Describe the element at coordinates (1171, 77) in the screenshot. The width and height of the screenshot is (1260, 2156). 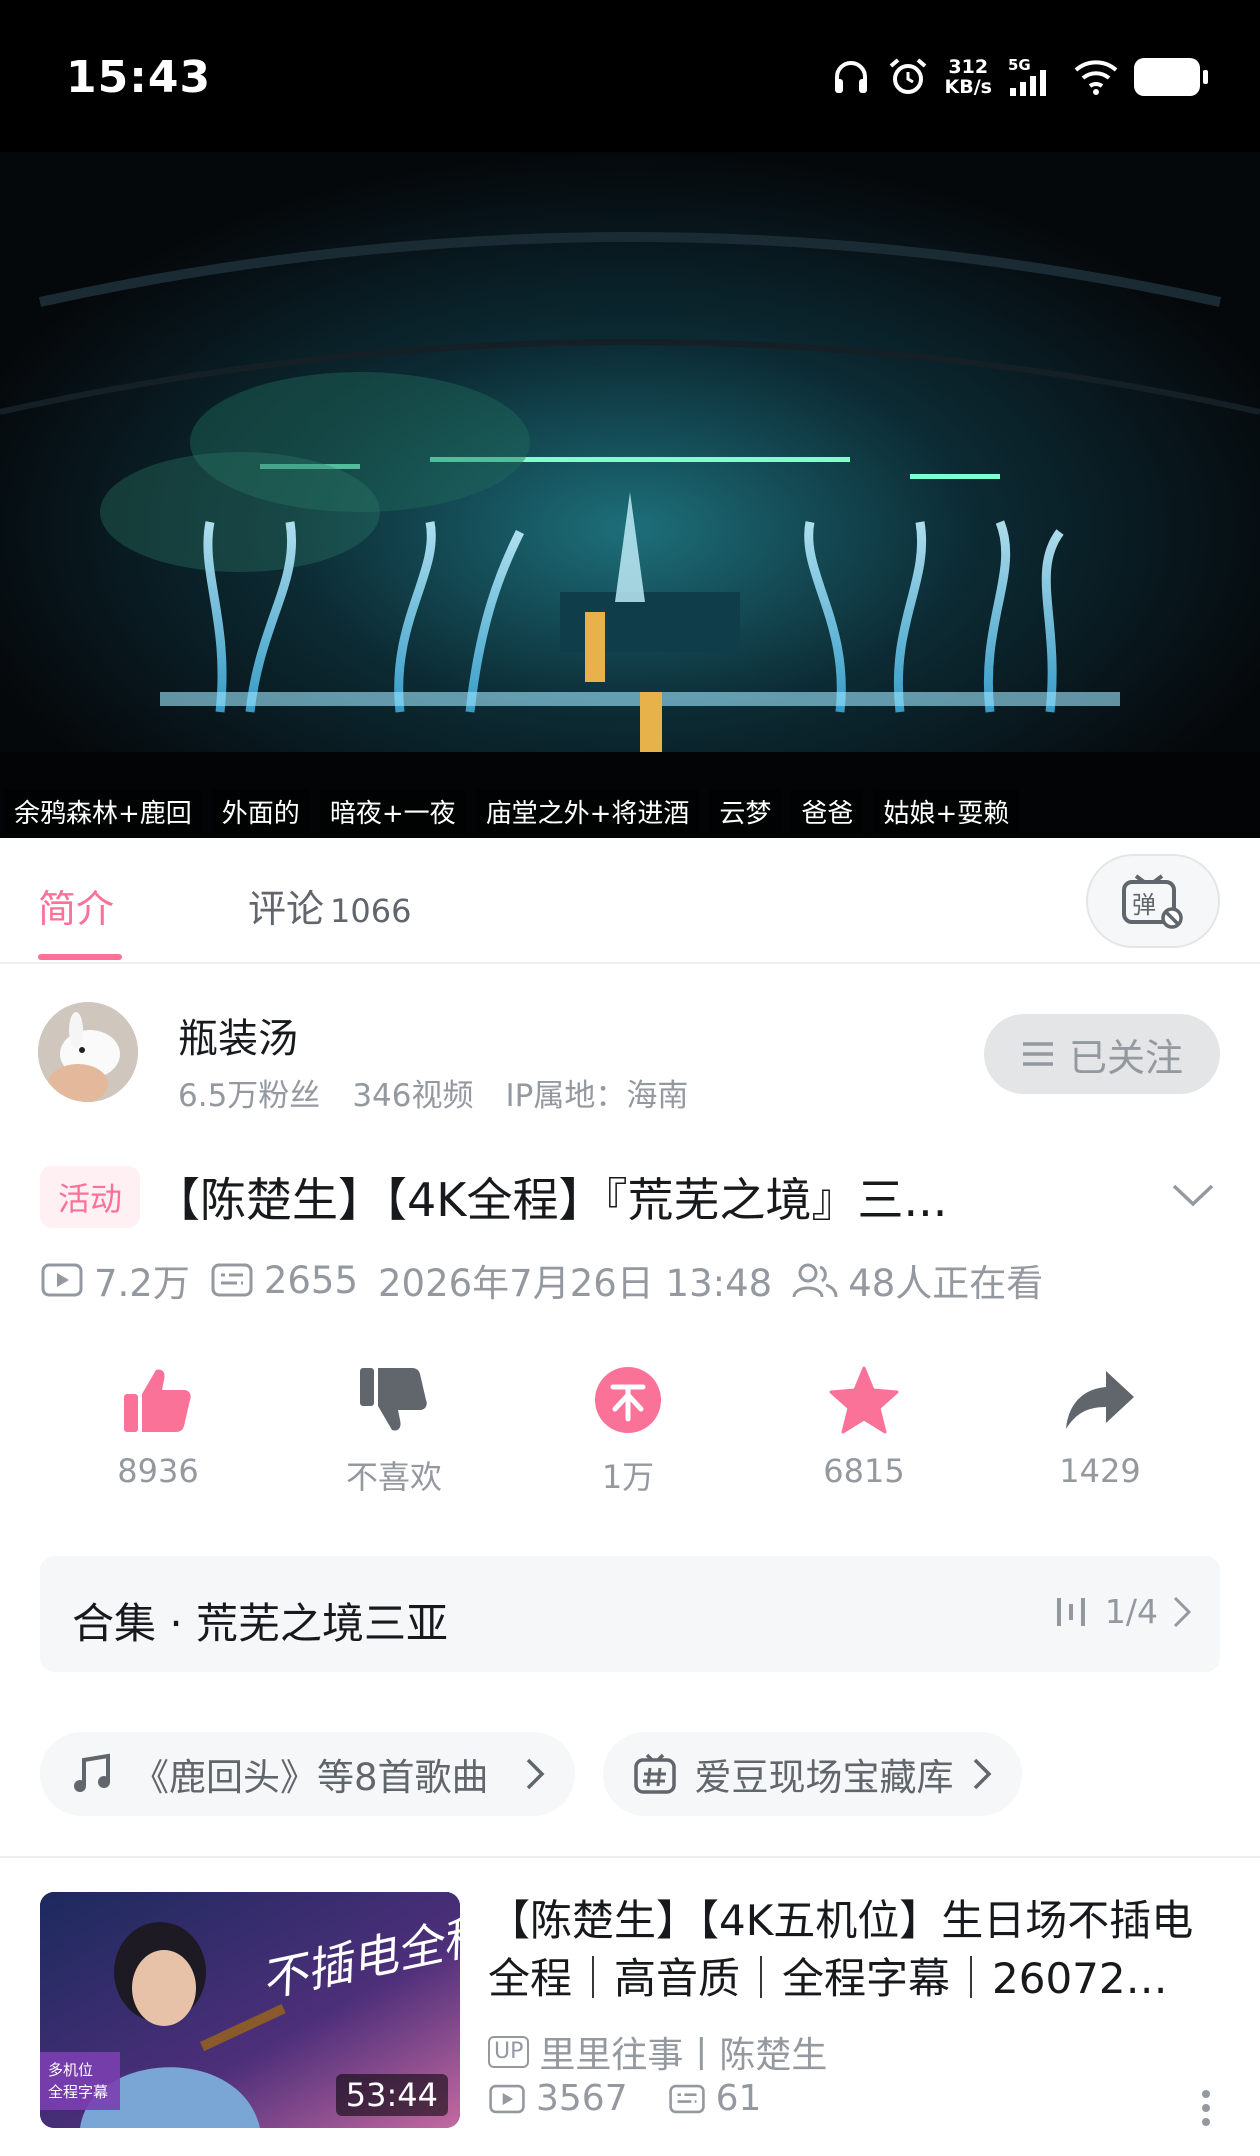
I see `battery-icon` at that location.